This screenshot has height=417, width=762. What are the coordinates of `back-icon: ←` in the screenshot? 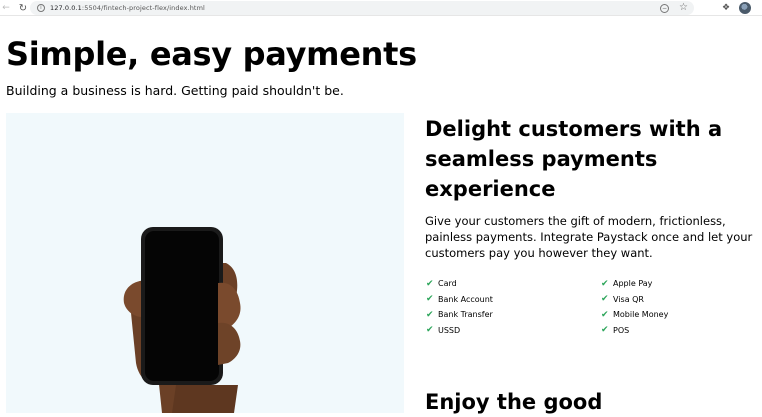 It's located at (6, 8).